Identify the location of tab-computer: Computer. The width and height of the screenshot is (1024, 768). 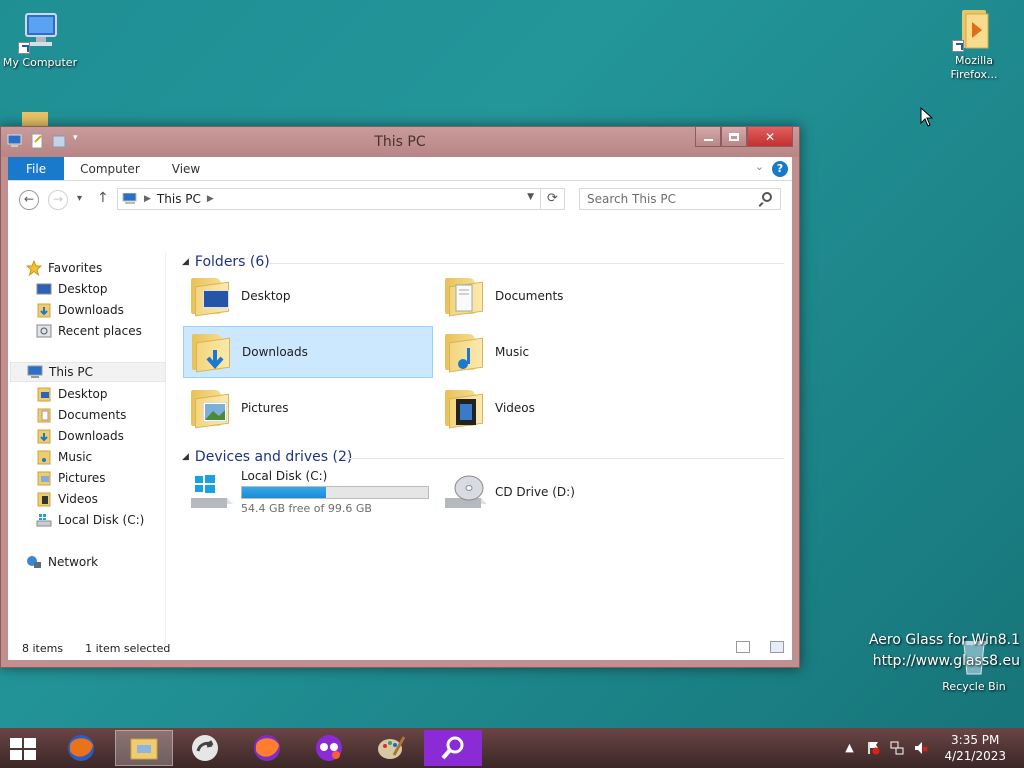
(110, 168).